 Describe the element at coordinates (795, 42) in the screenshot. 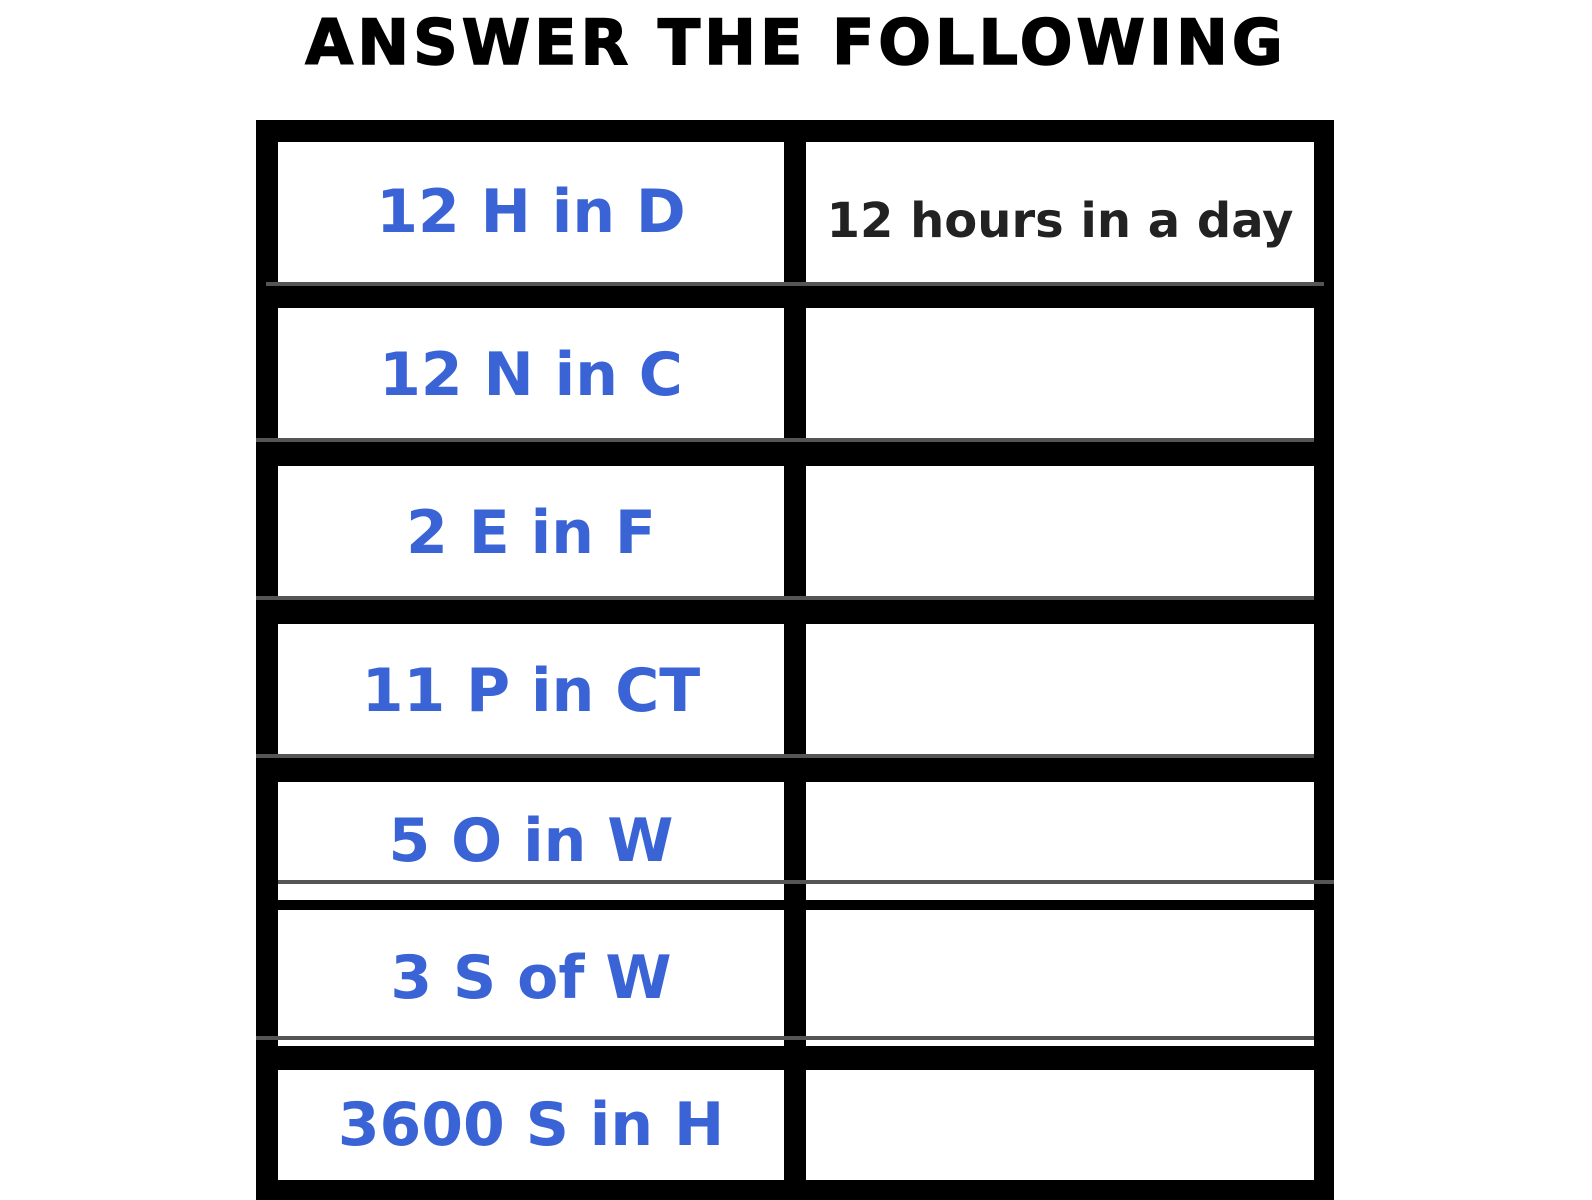

I see `worksheet-title: ANSWER THE FOLLOWING` at that location.